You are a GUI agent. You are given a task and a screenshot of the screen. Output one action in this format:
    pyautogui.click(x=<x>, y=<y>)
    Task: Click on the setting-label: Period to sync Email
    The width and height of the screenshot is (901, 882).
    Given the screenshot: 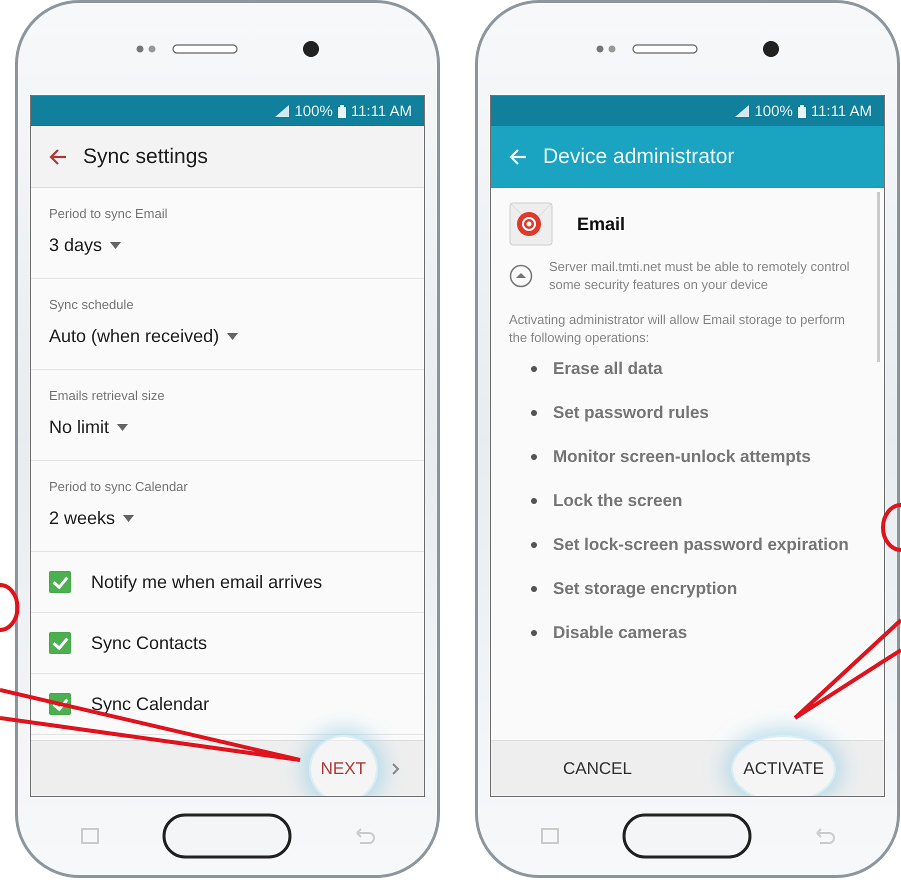 What is the action you would take?
    pyautogui.click(x=108, y=213)
    